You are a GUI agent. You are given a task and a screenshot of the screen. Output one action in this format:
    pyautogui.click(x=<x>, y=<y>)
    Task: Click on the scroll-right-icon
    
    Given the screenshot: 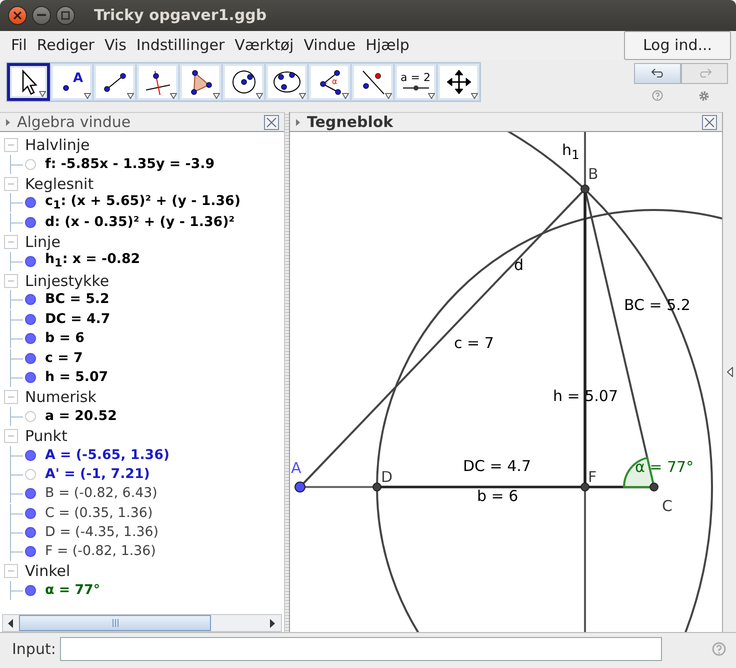 What is the action you would take?
    pyautogui.click(x=273, y=623)
    